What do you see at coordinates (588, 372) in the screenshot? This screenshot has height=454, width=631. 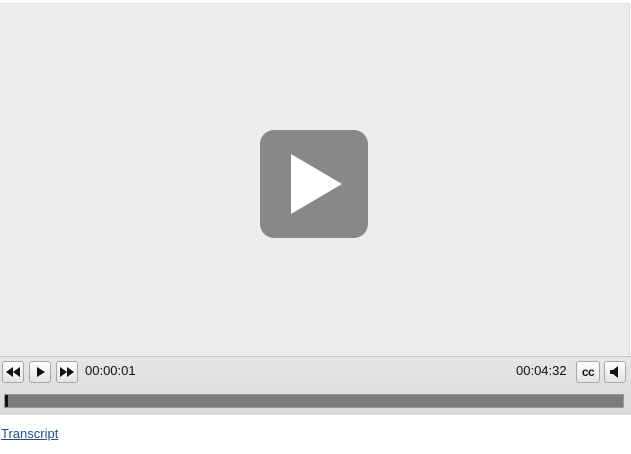 I see `closed-captions-button: cc` at bounding box center [588, 372].